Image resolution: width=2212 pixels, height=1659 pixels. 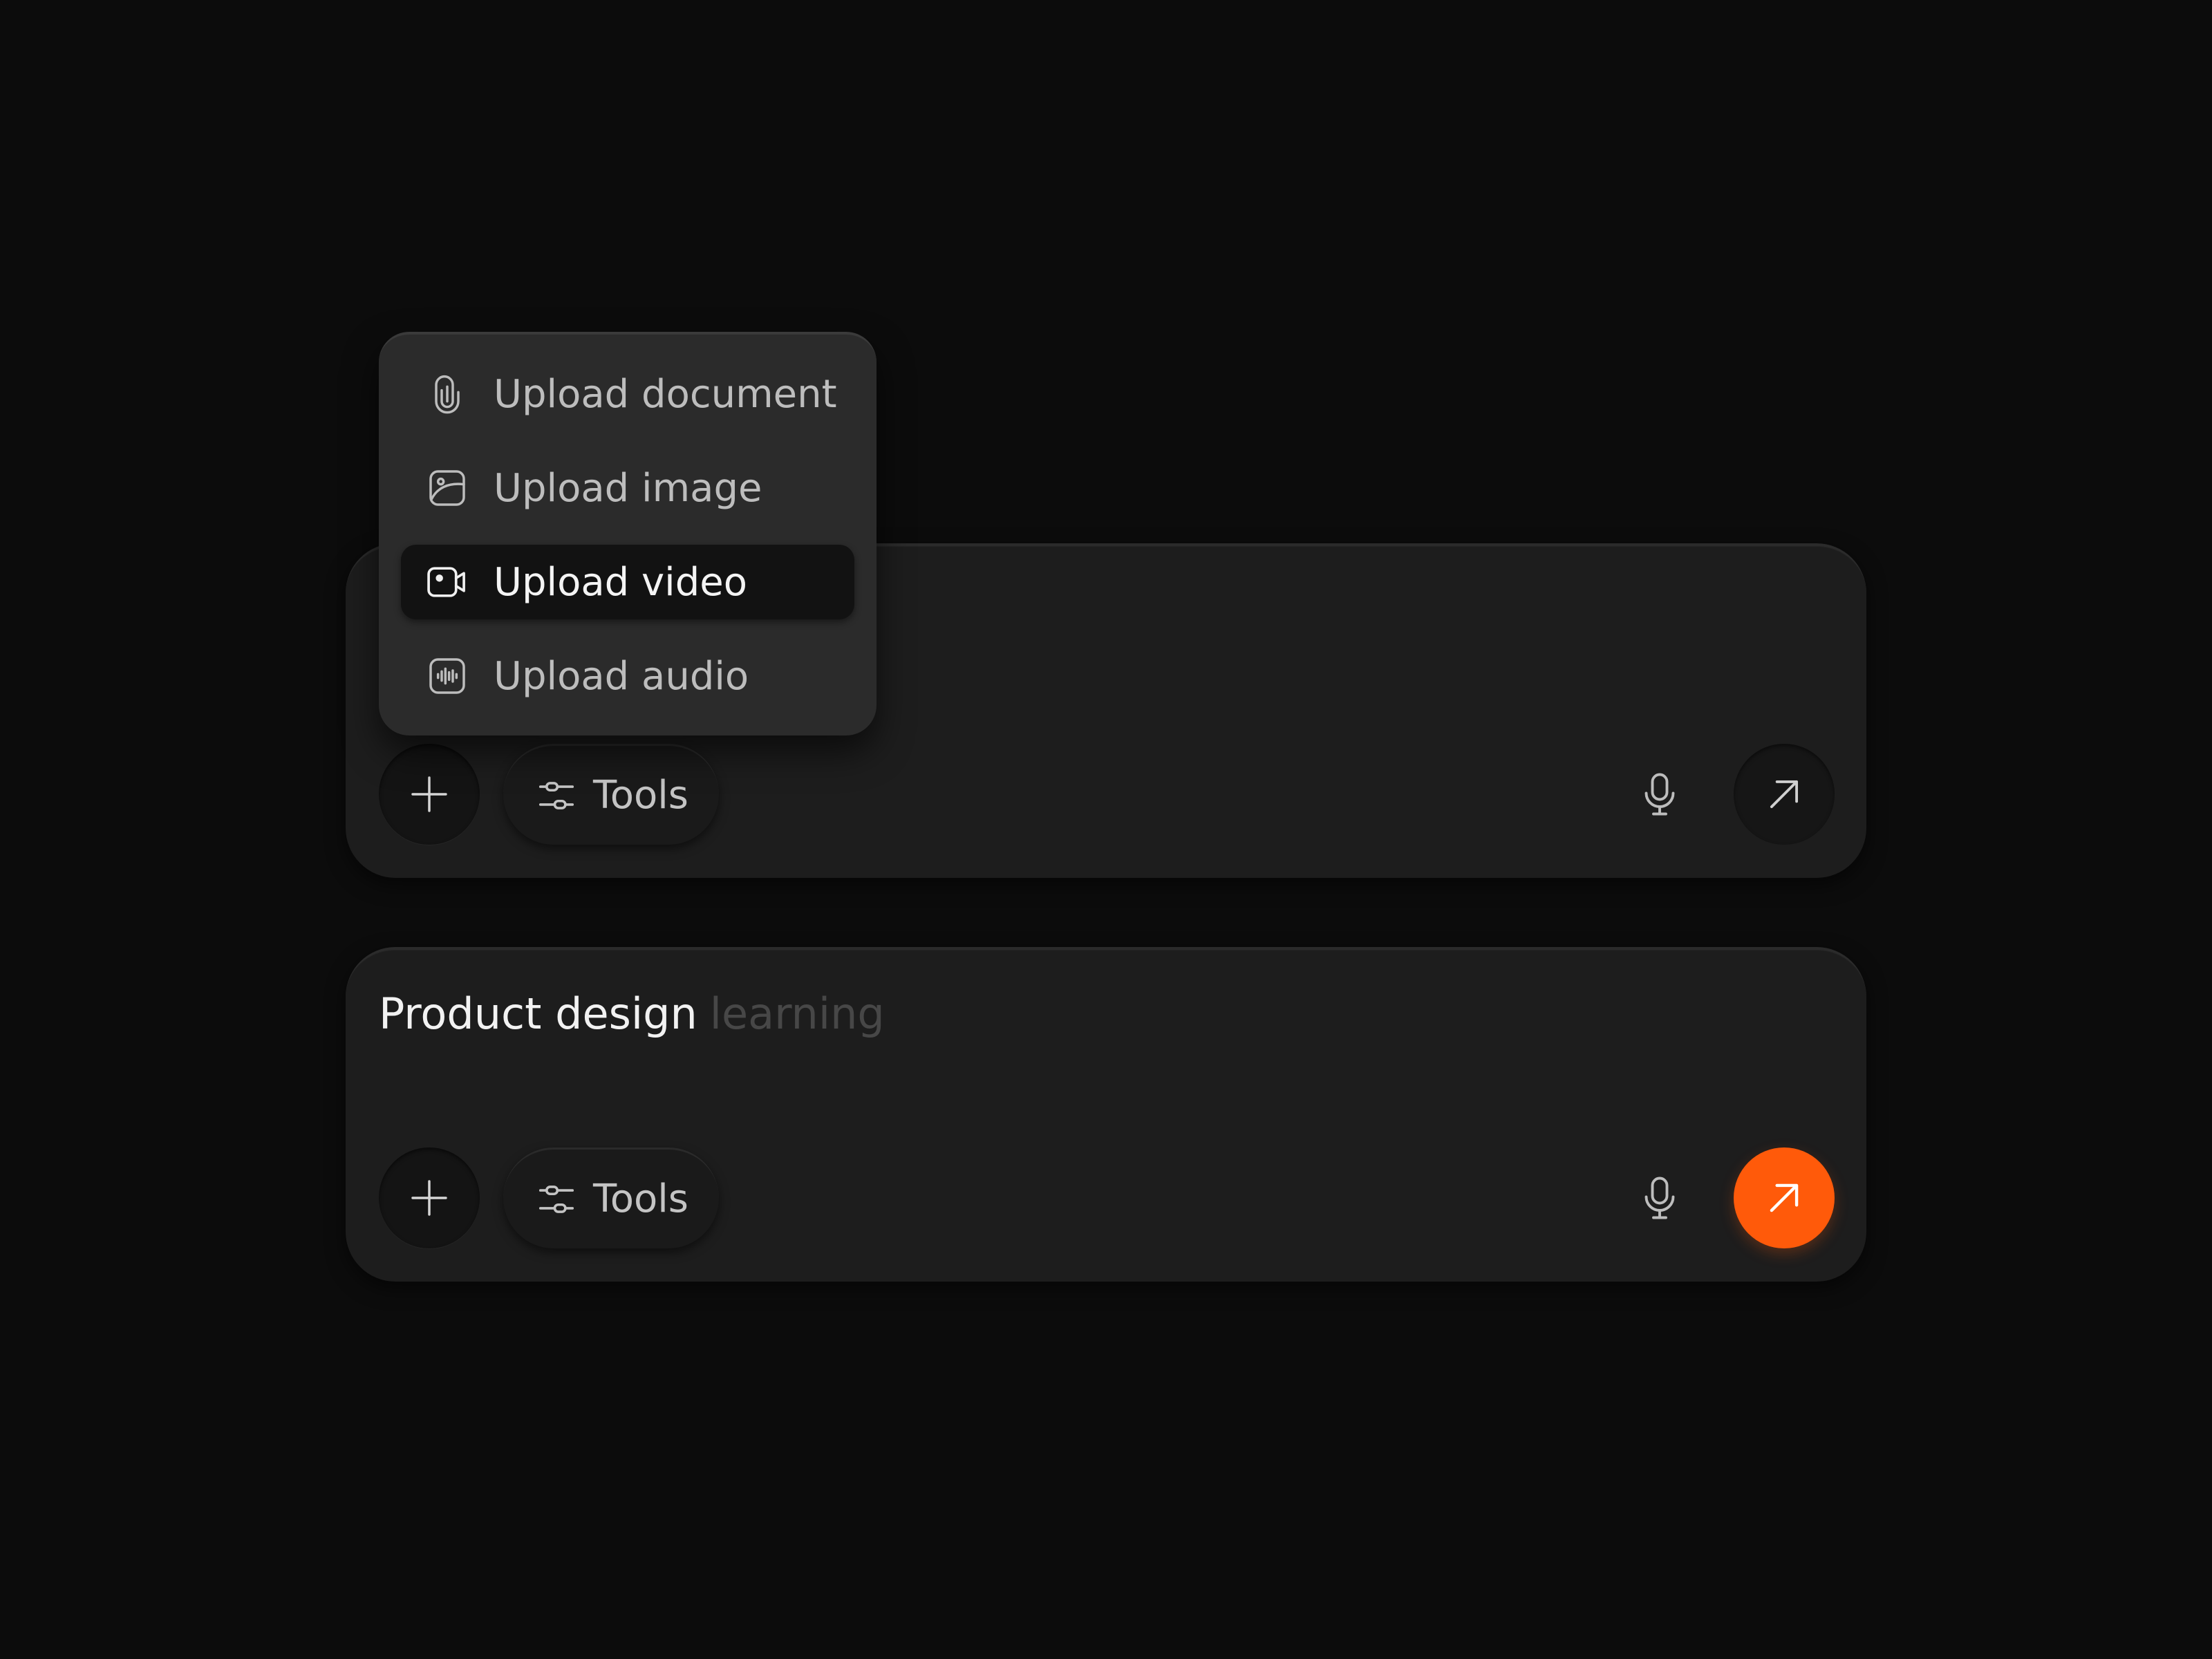 What do you see at coordinates (622, 676) in the screenshot?
I see `menu-item-label: Upload audio` at bounding box center [622, 676].